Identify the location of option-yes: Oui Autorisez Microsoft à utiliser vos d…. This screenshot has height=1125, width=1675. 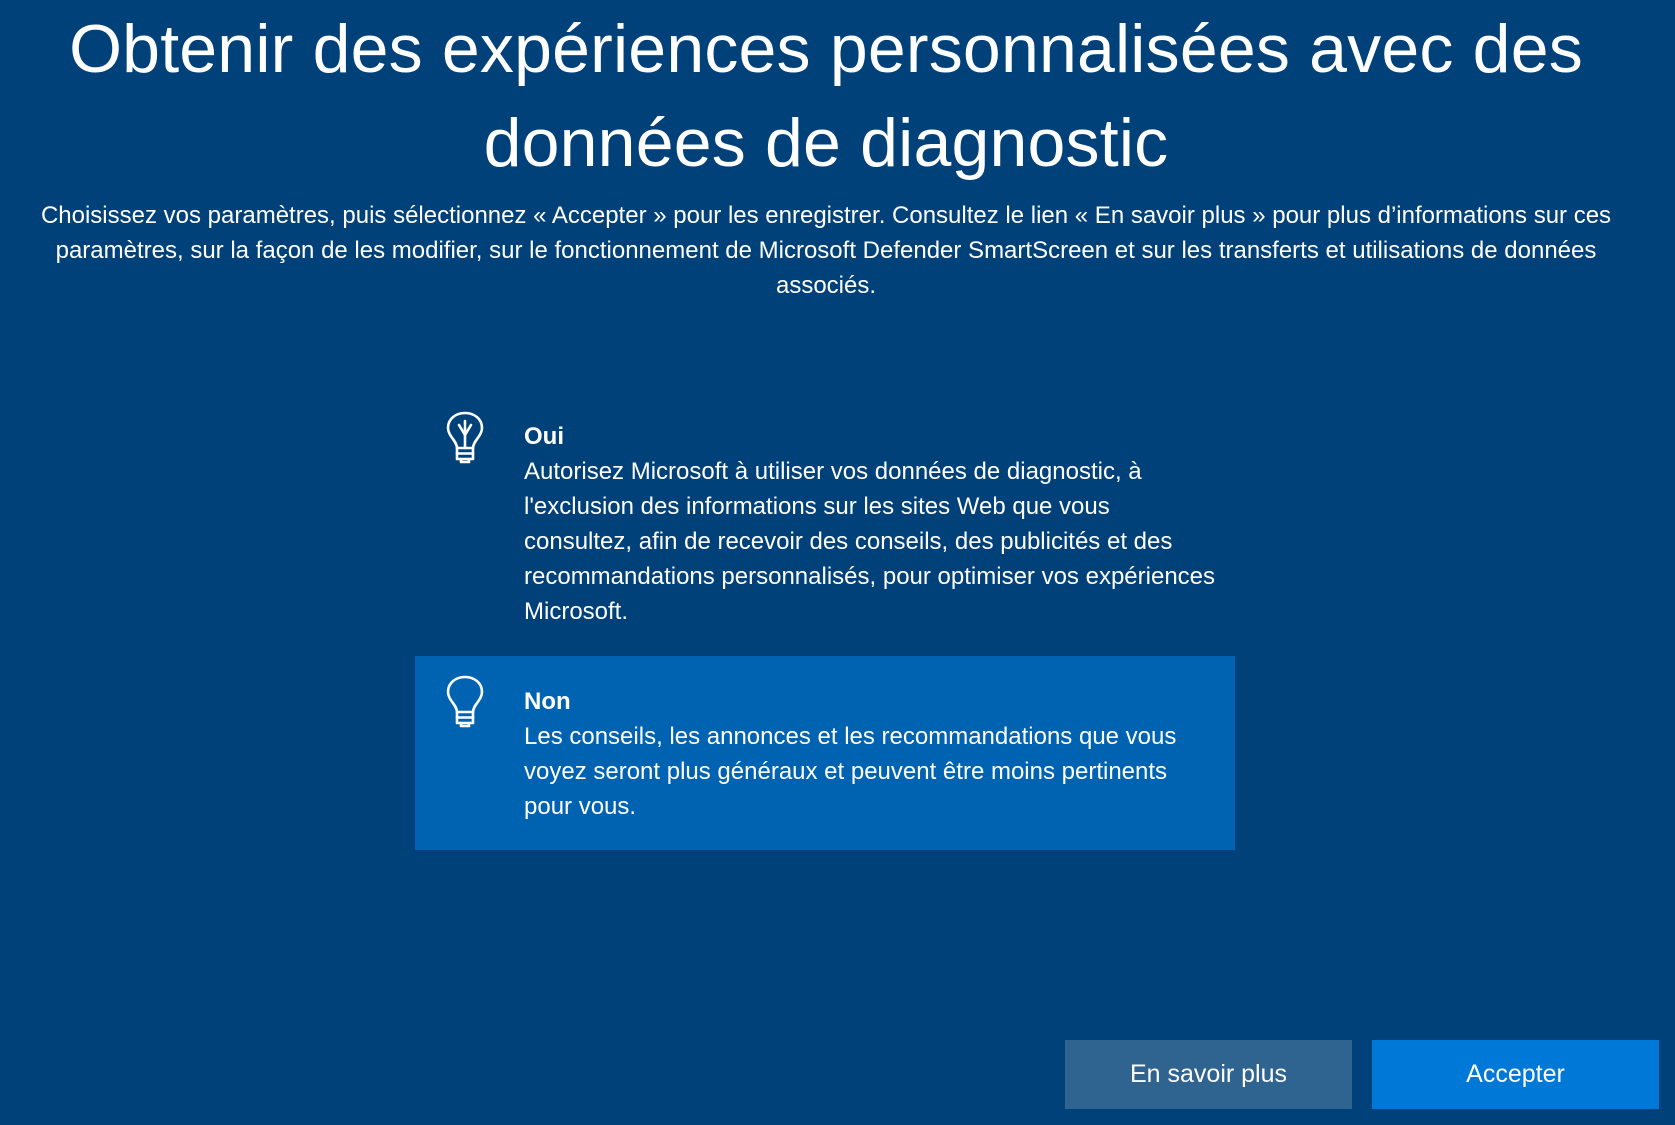
(825, 517).